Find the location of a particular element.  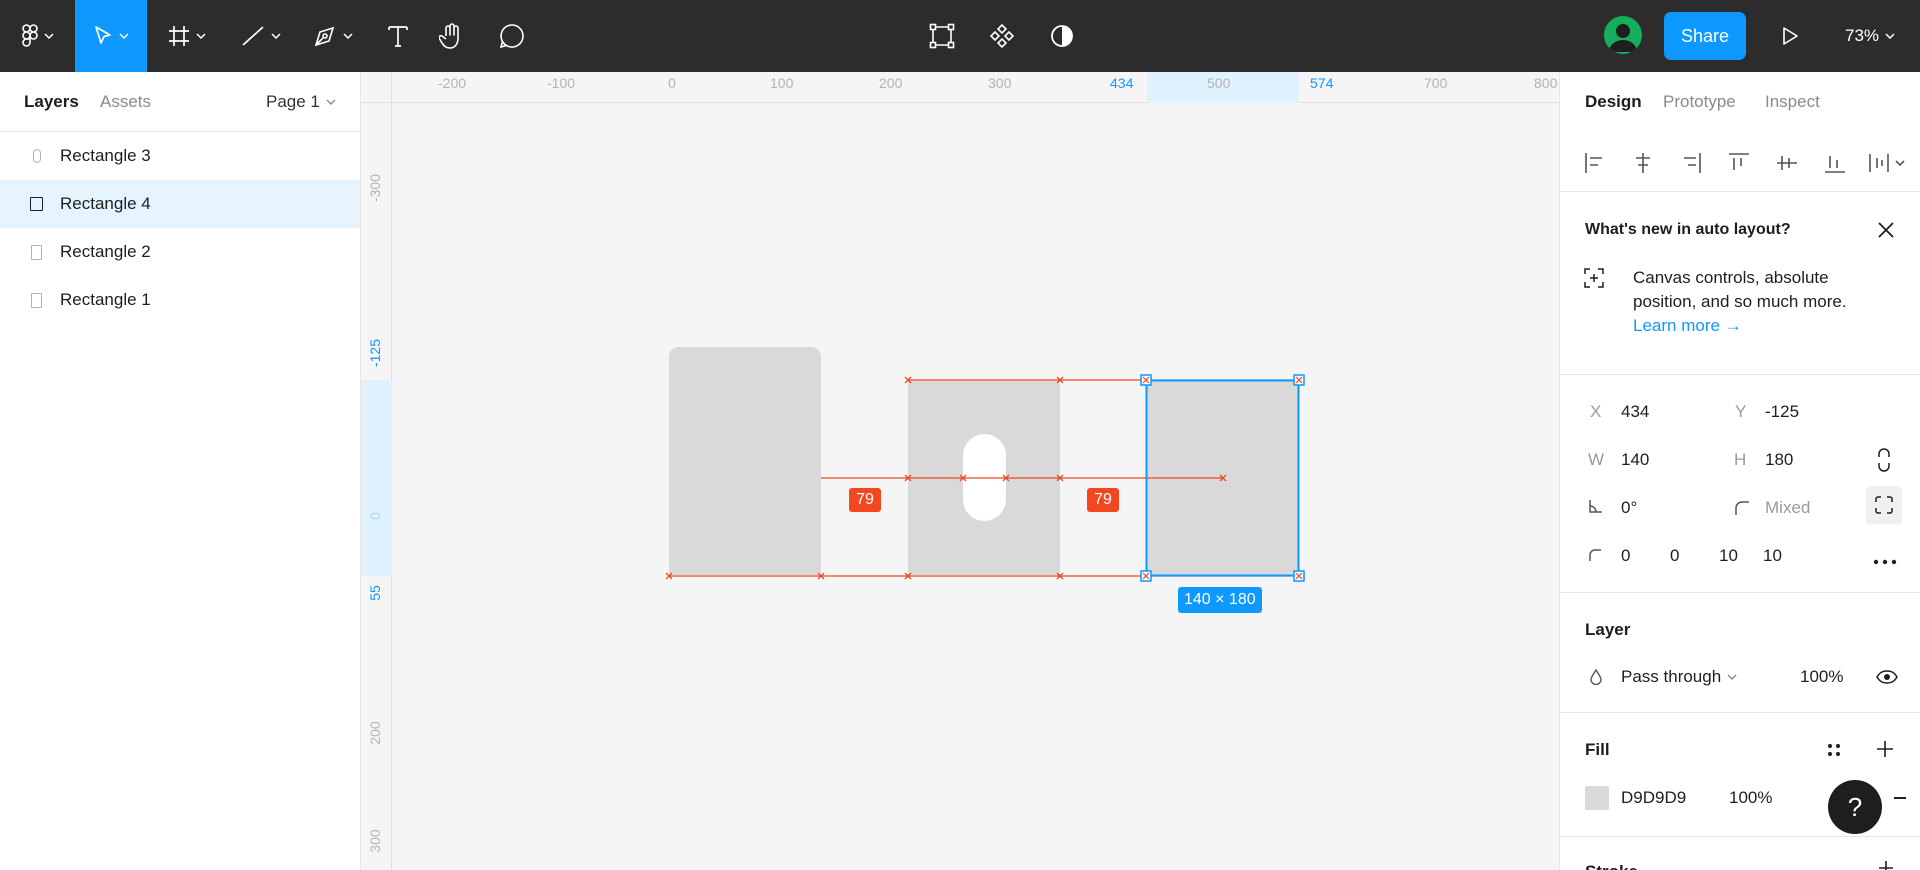

constrain-proportions-icon is located at coordinates (1884, 462).